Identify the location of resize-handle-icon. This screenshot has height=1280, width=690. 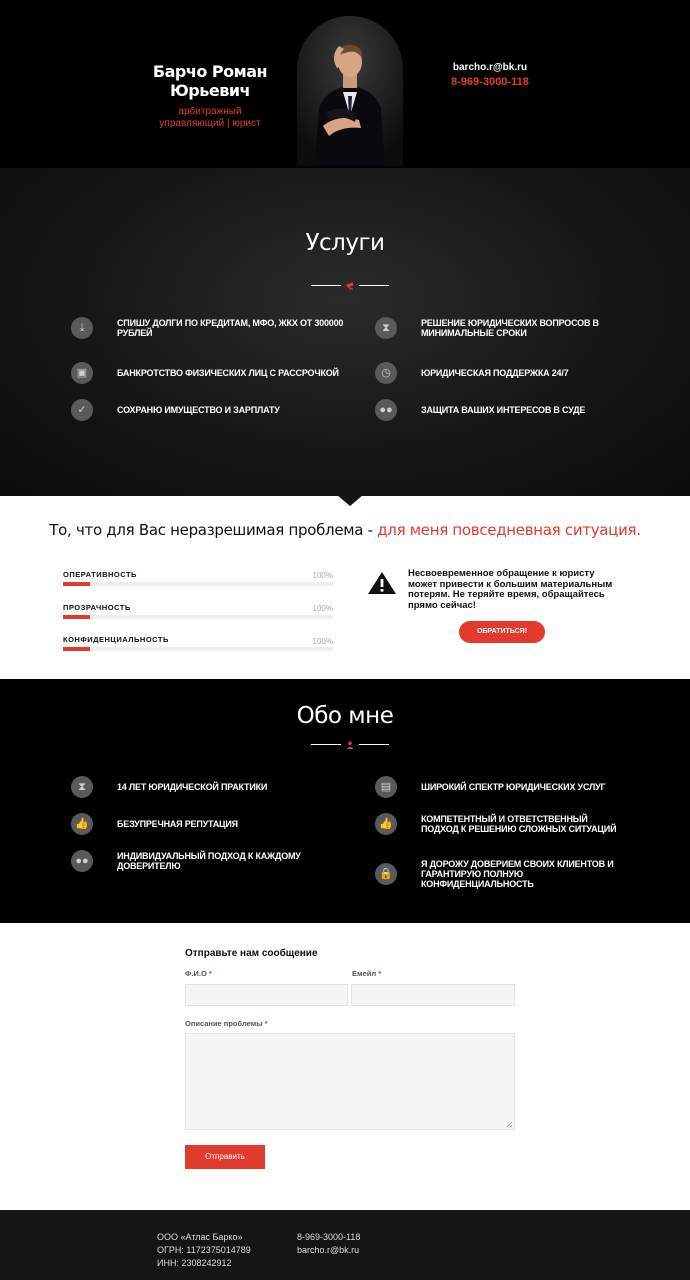
(509, 1124).